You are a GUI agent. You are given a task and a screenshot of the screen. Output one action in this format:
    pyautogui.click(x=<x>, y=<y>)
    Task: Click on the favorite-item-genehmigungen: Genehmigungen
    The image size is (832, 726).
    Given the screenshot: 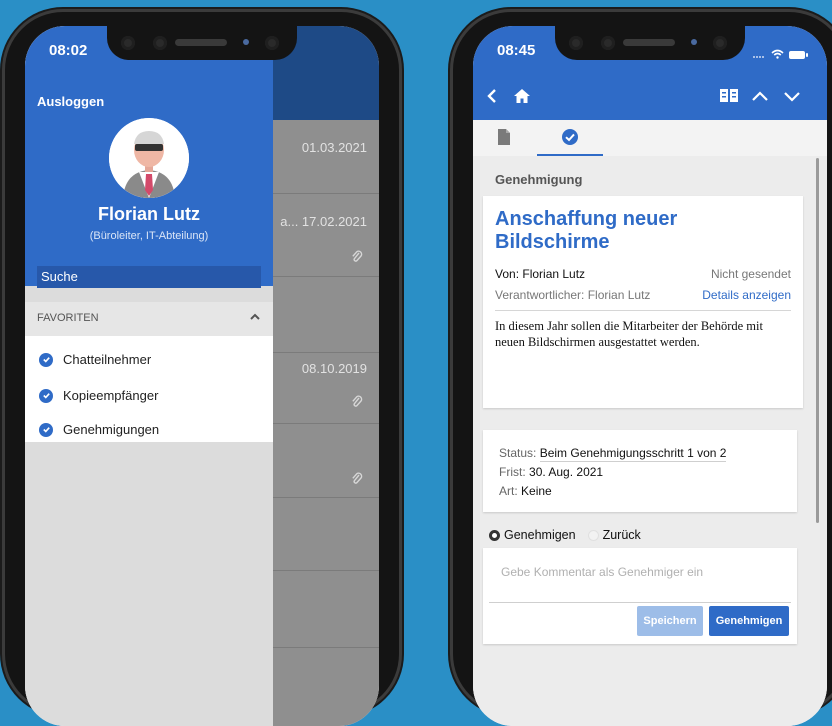 What is the action you would take?
    pyautogui.click(x=99, y=429)
    